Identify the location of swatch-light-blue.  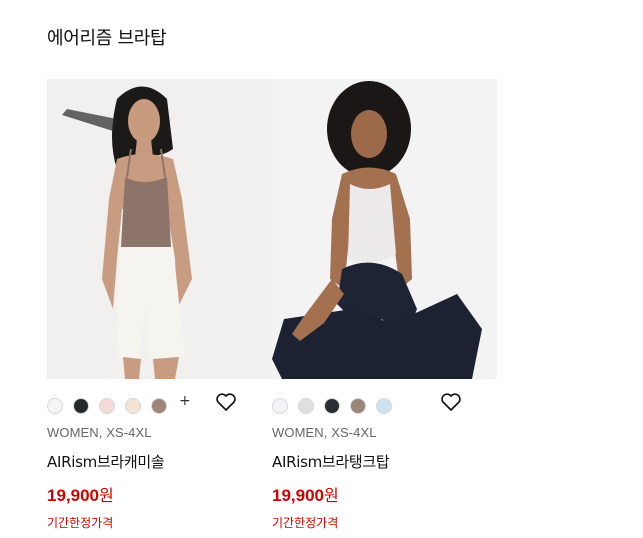
(384, 406).